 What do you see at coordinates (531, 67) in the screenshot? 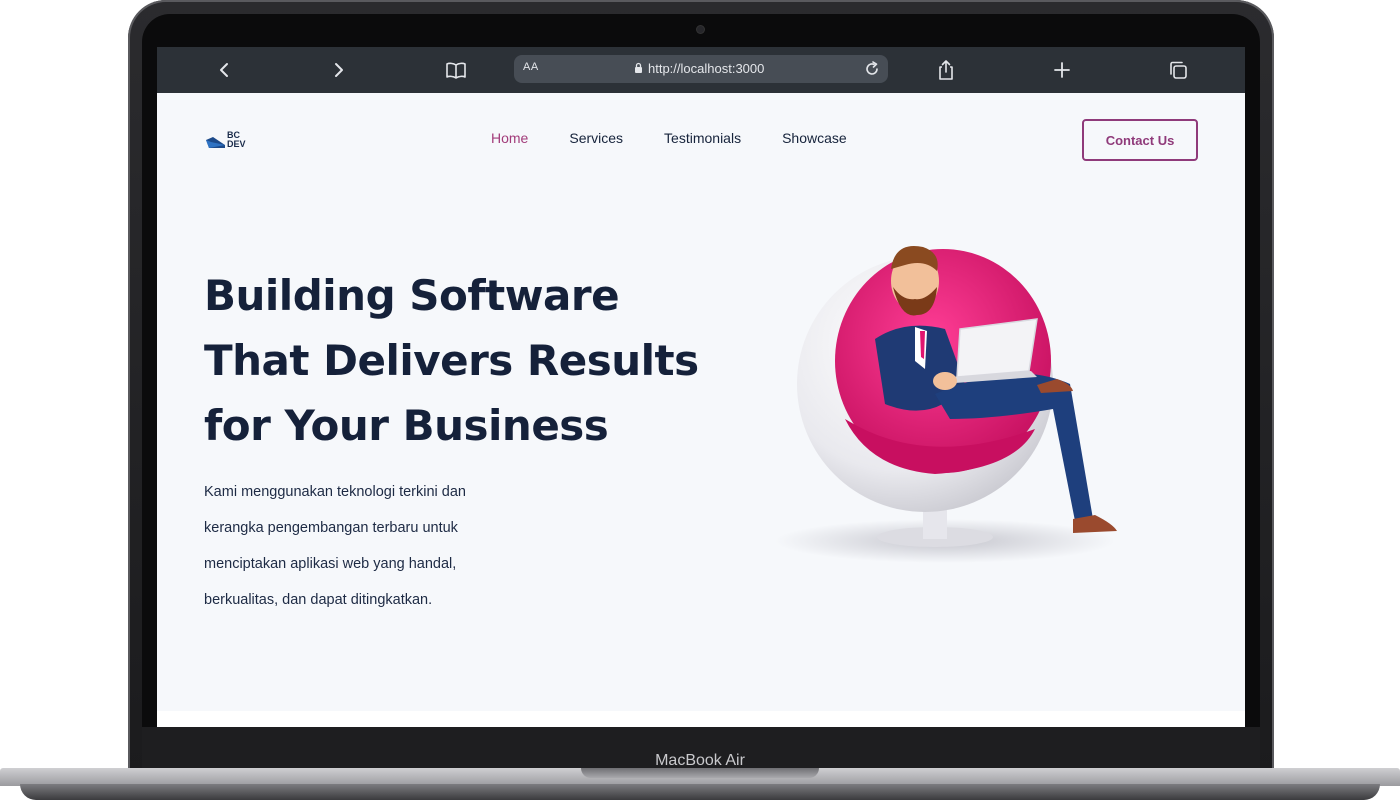
I see `text-size-button: AA` at bounding box center [531, 67].